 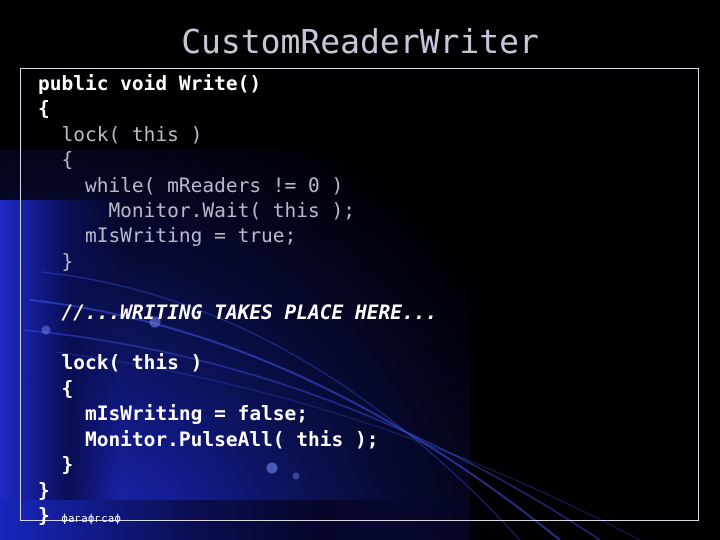 I want to click on code-line: mIsWriting = false;, so click(x=173, y=414).